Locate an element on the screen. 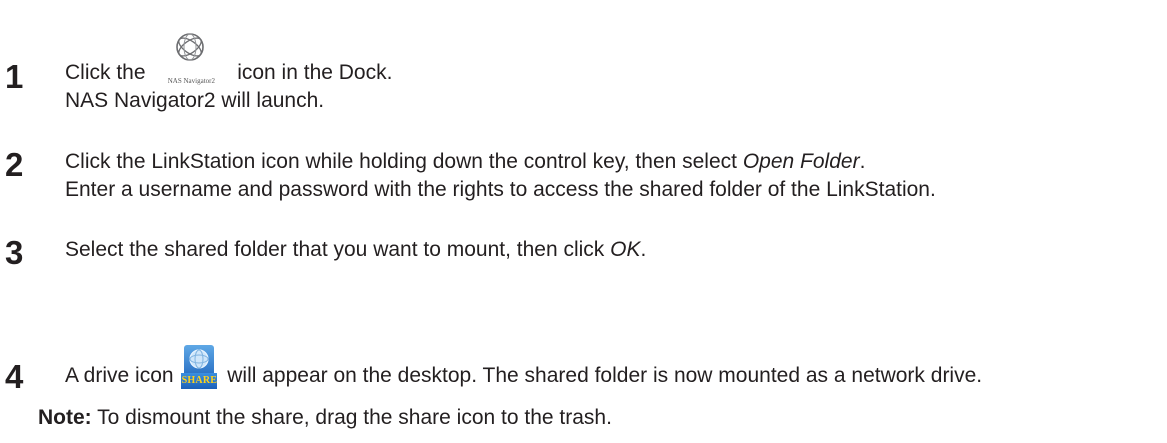 This screenshot has width=1167, height=443. step-number: 1 is located at coordinates (14, 76).